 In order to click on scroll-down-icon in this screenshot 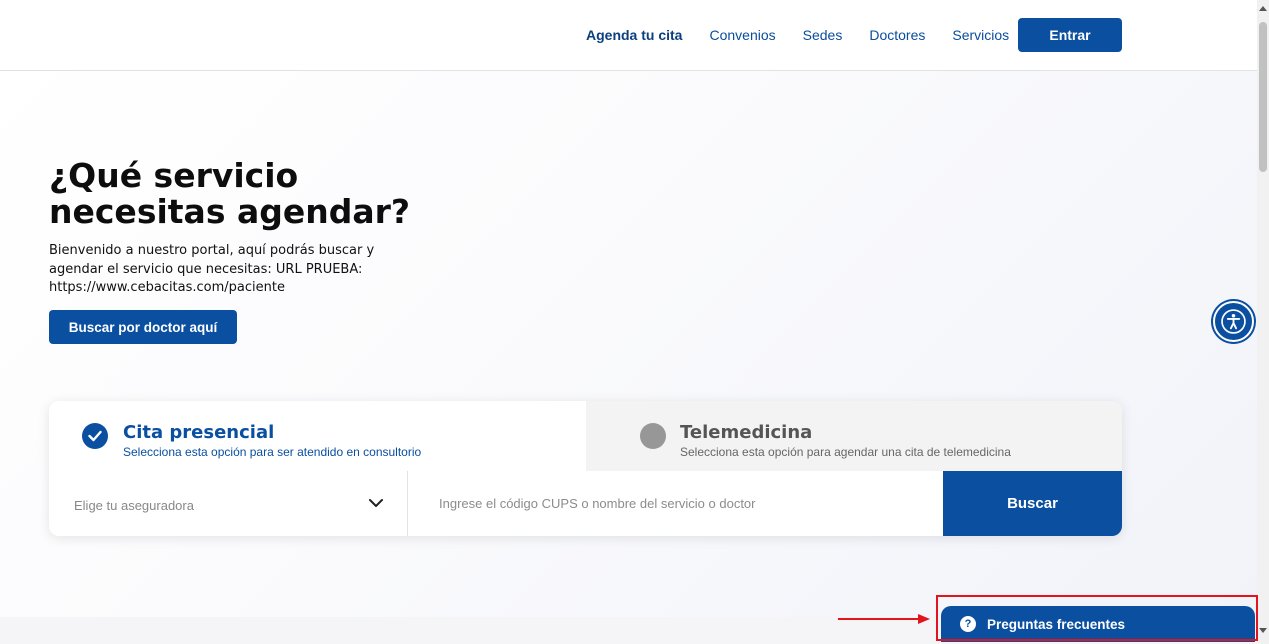, I will do `click(1263, 631)`.